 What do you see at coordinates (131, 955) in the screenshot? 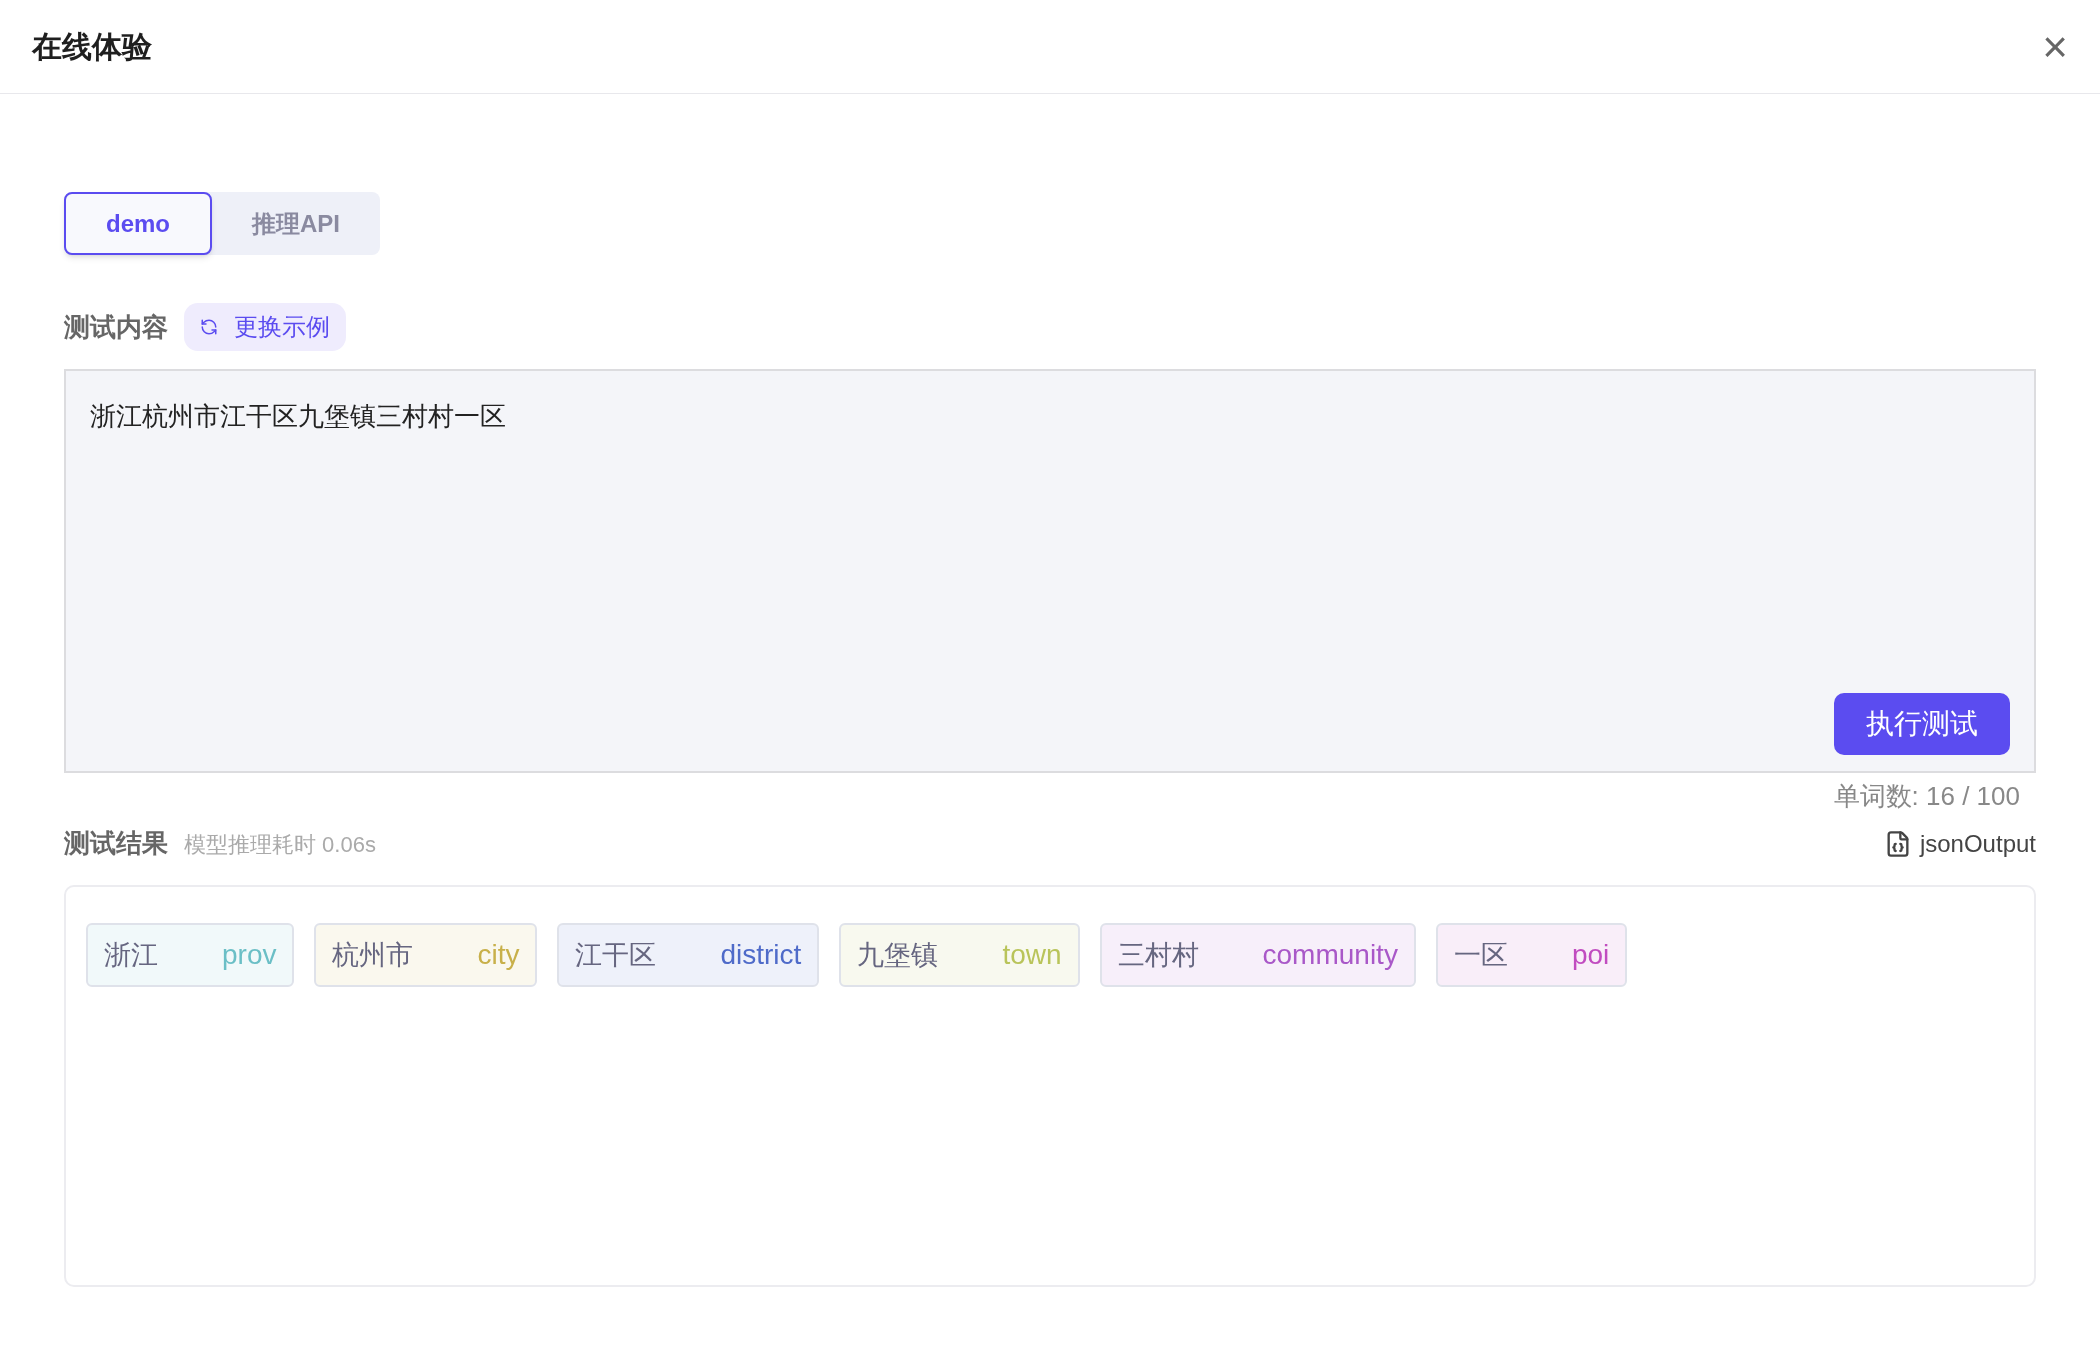
I see `entity-text: 浙江` at bounding box center [131, 955].